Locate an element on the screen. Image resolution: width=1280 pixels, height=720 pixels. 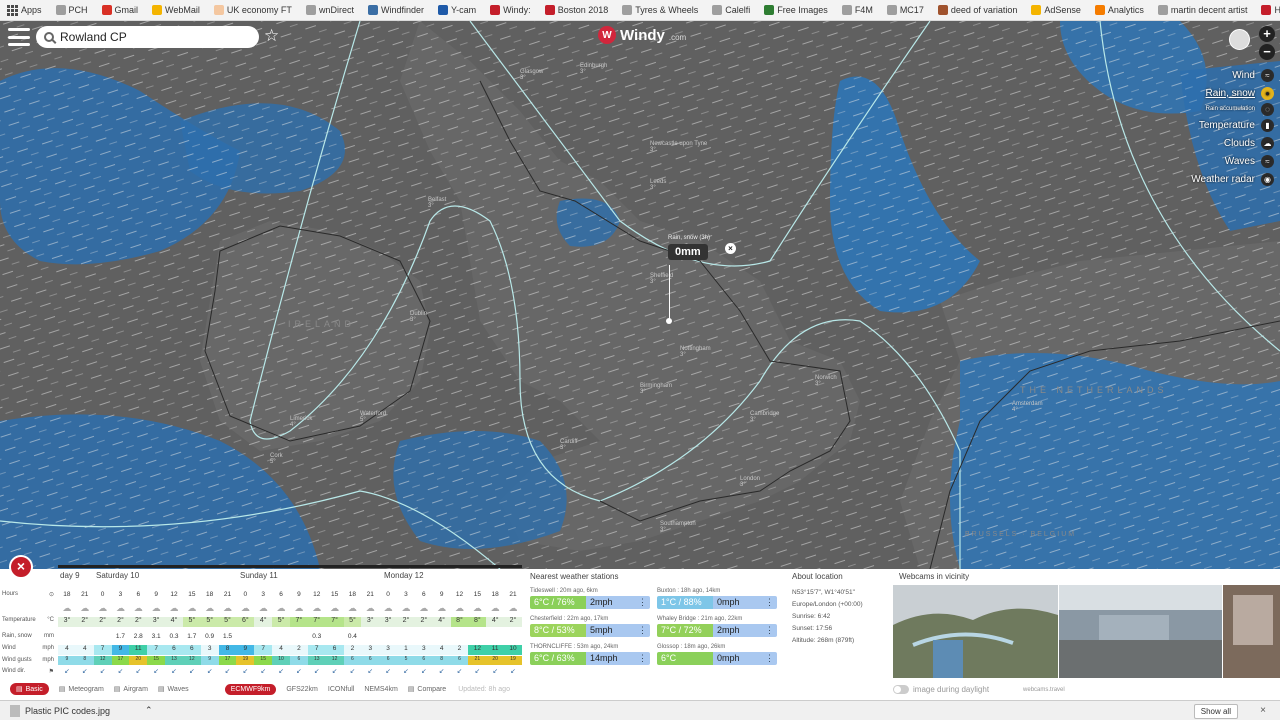
compare-button: ▤ Compare is located at coordinates (427, 689).